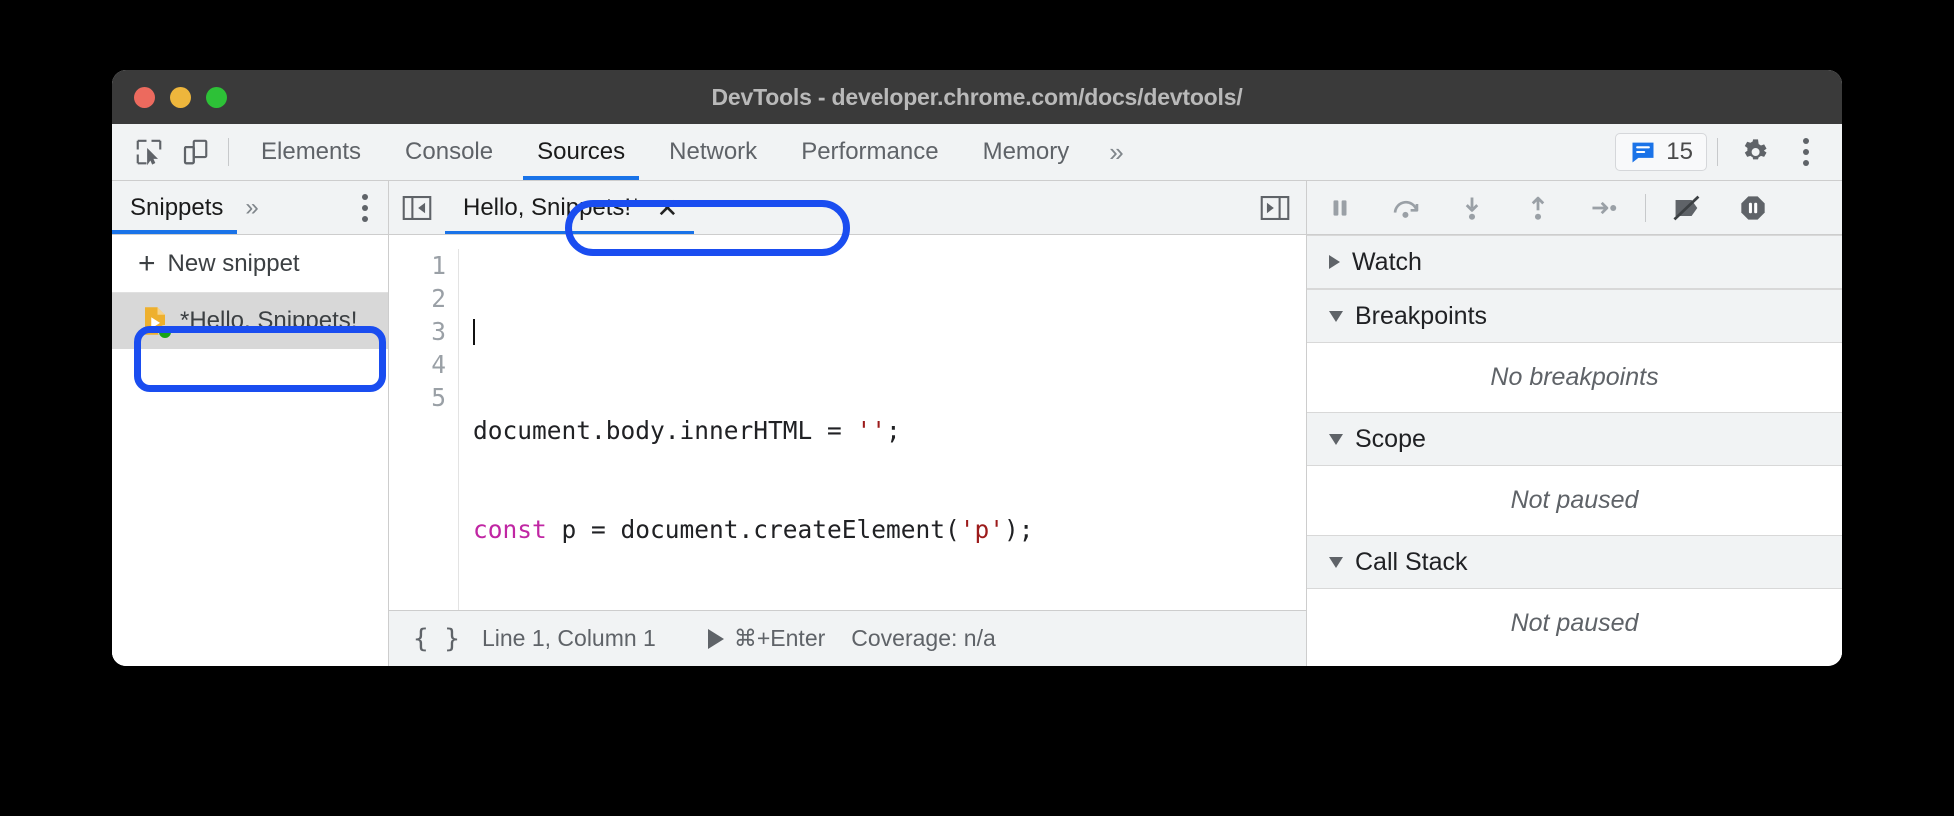 Image resolution: width=1954 pixels, height=816 pixels. Describe the element at coordinates (435, 639) in the screenshot. I see `pretty-print-icon: { }` at that location.